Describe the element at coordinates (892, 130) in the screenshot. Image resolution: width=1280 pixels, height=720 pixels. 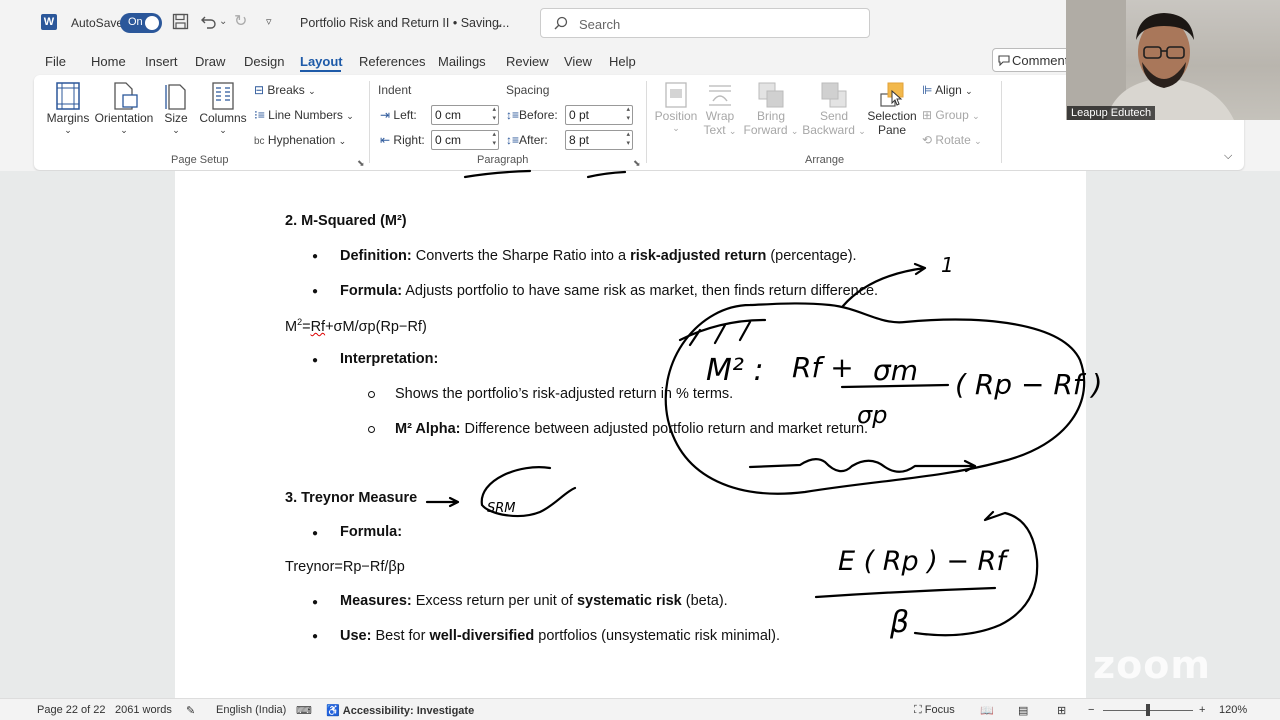
I see `selection-pane-label-2: Pane` at that location.